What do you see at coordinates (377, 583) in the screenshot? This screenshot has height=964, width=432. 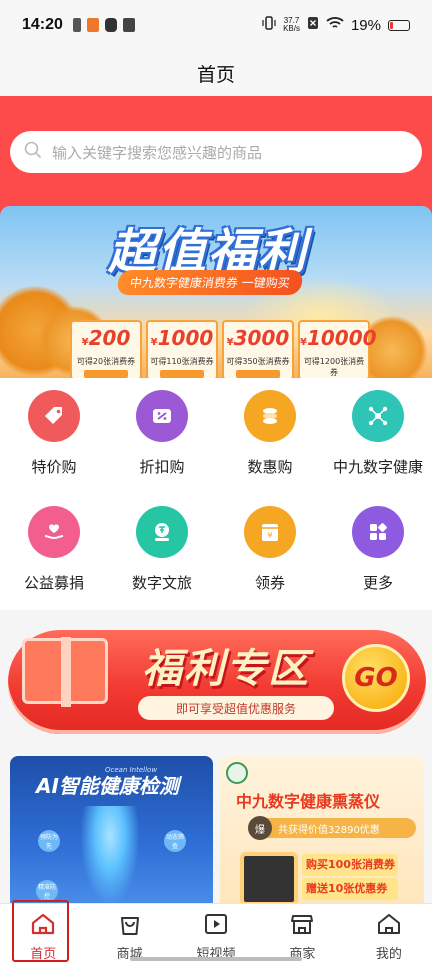 I see `category-label: 更多` at bounding box center [377, 583].